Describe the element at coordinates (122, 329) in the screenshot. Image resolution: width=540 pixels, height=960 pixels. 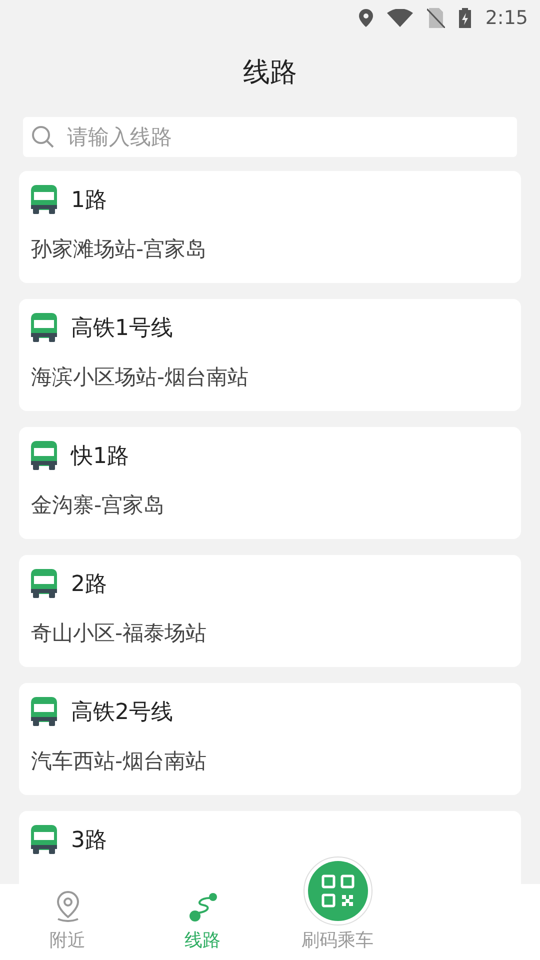
I see `route-name: 高铁1号线` at that location.